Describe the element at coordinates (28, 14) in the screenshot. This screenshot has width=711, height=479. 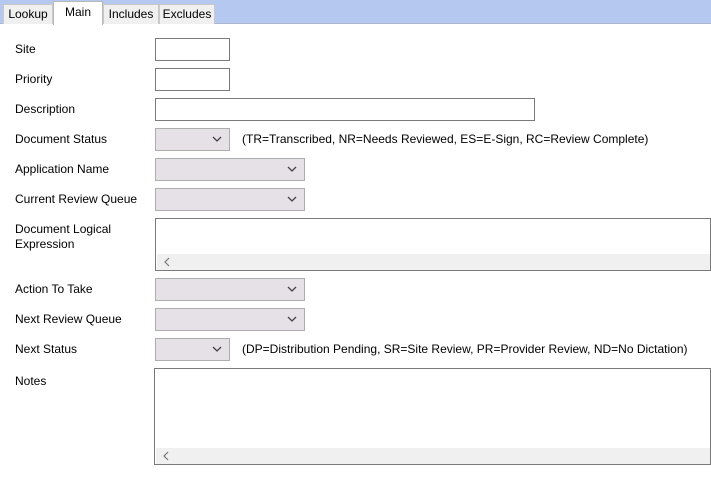
I see `tab-lookup: Lookup` at that location.